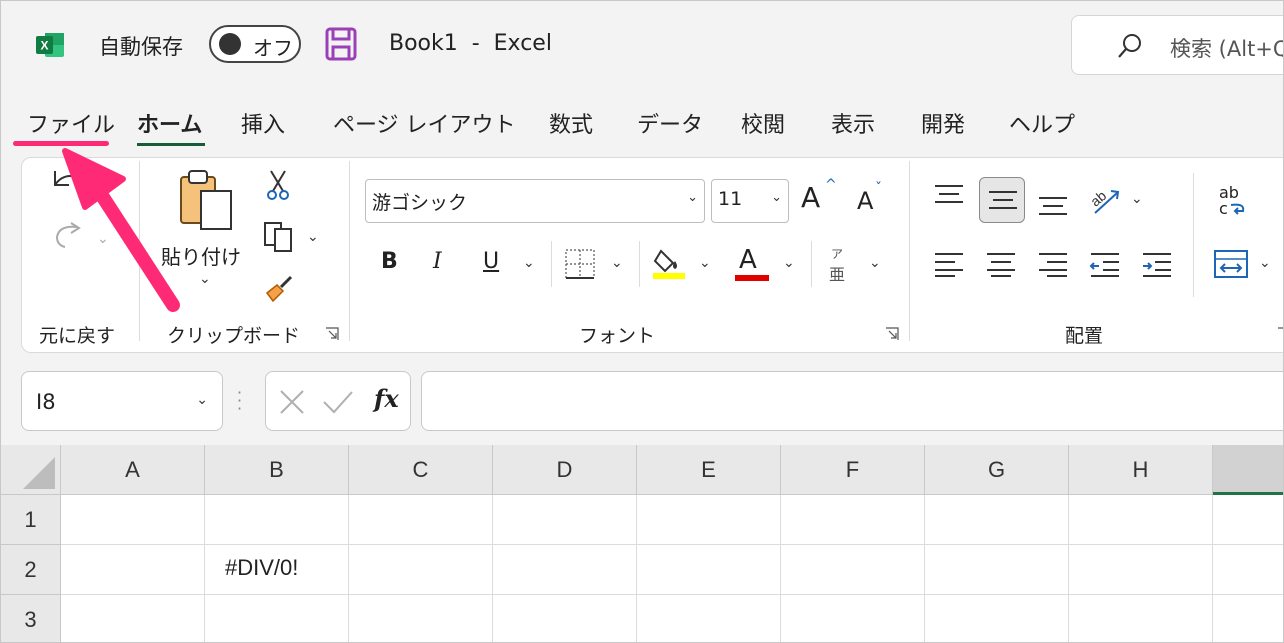  I want to click on cell-b1, so click(277, 520).